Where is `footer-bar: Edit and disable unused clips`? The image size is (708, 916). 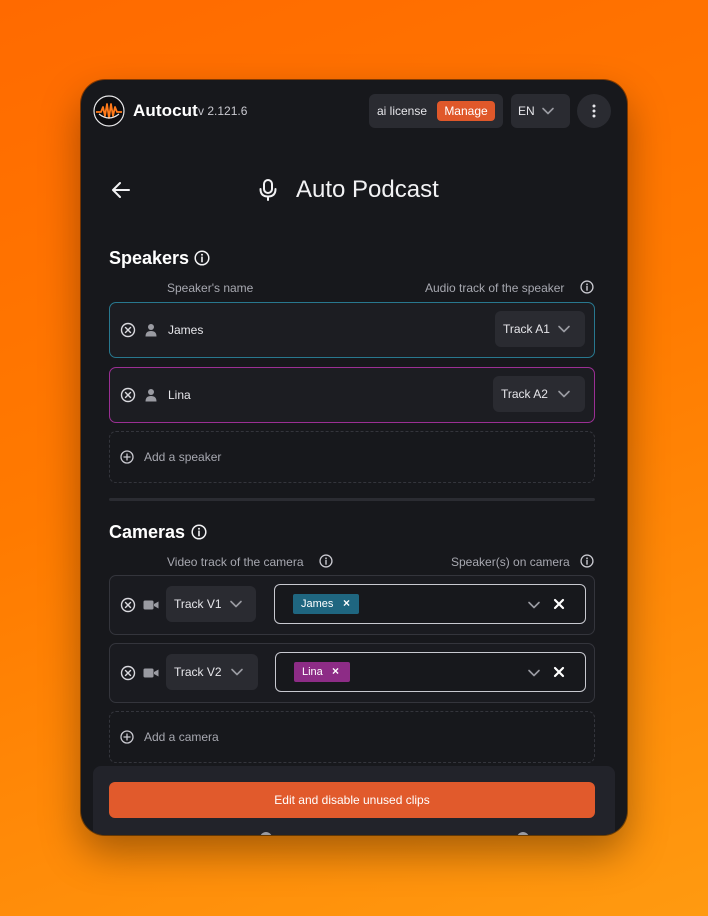
footer-bar: Edit and disable unused clips is located at coordinates (354, 800).